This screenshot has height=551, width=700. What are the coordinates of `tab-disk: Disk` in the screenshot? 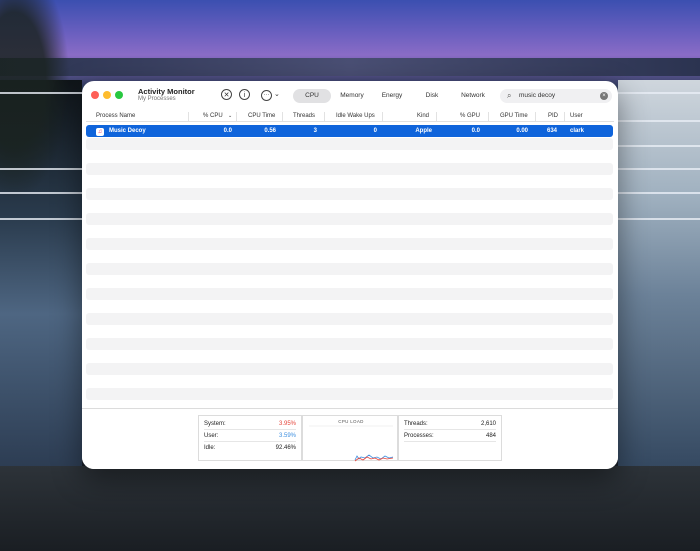 It's located at (432, 96).